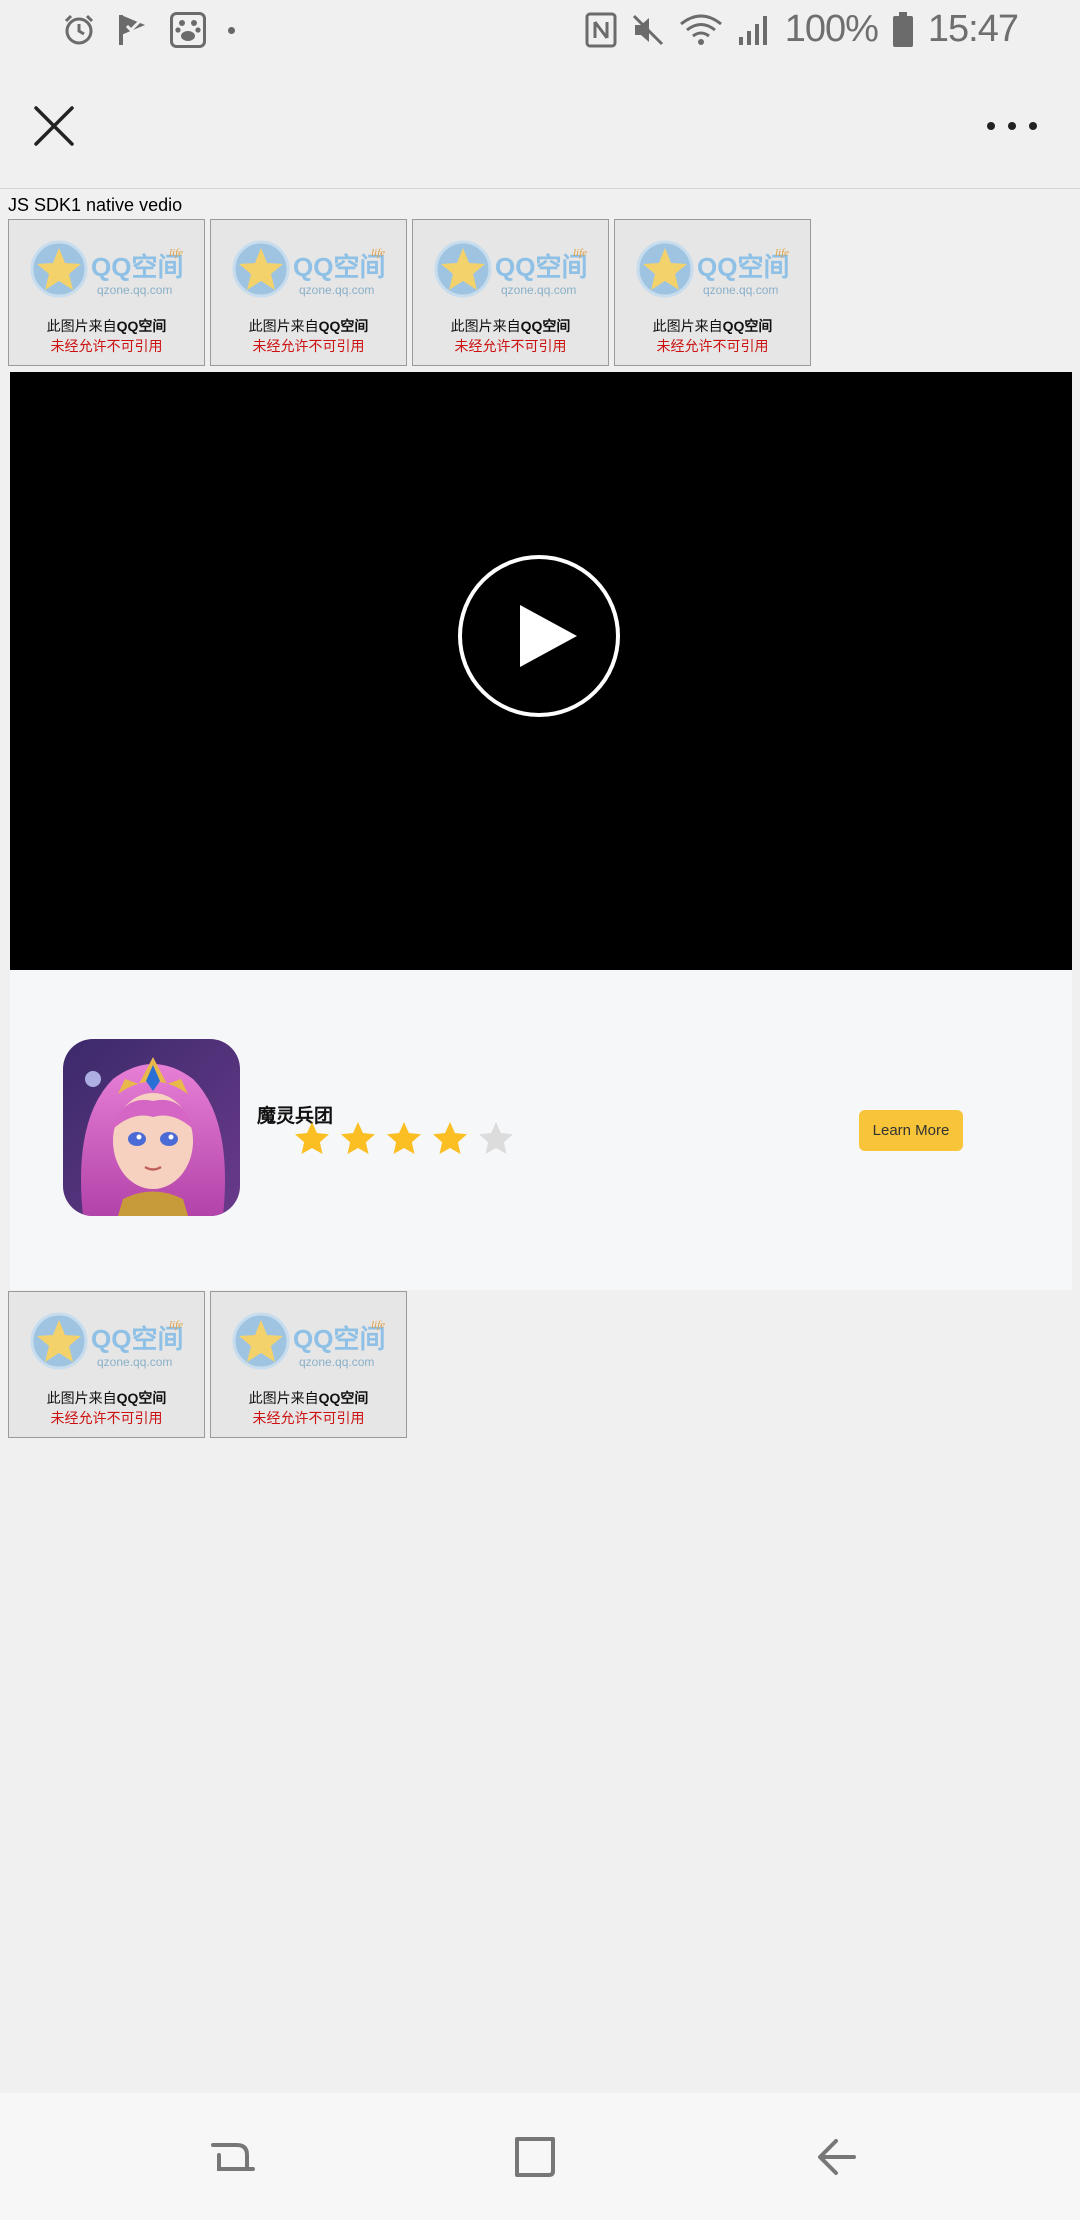 This screenshot has width=1080, height=2220. What do you see at coordinates (700, 29) in the screenshot?
I see `wifi-icon` at bounding box center [700, 29].